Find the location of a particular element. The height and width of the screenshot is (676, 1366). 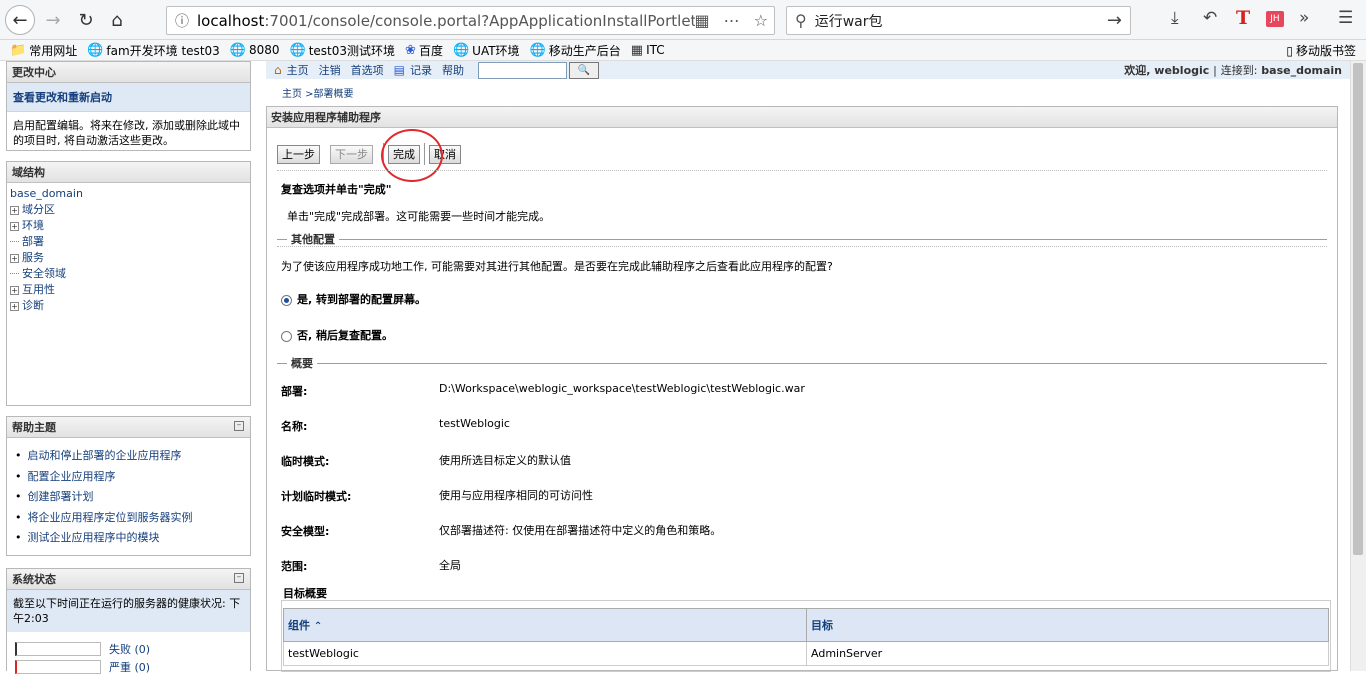

bookmark-item: 🌐 UAT环境 is located at coordinates (486, 50).